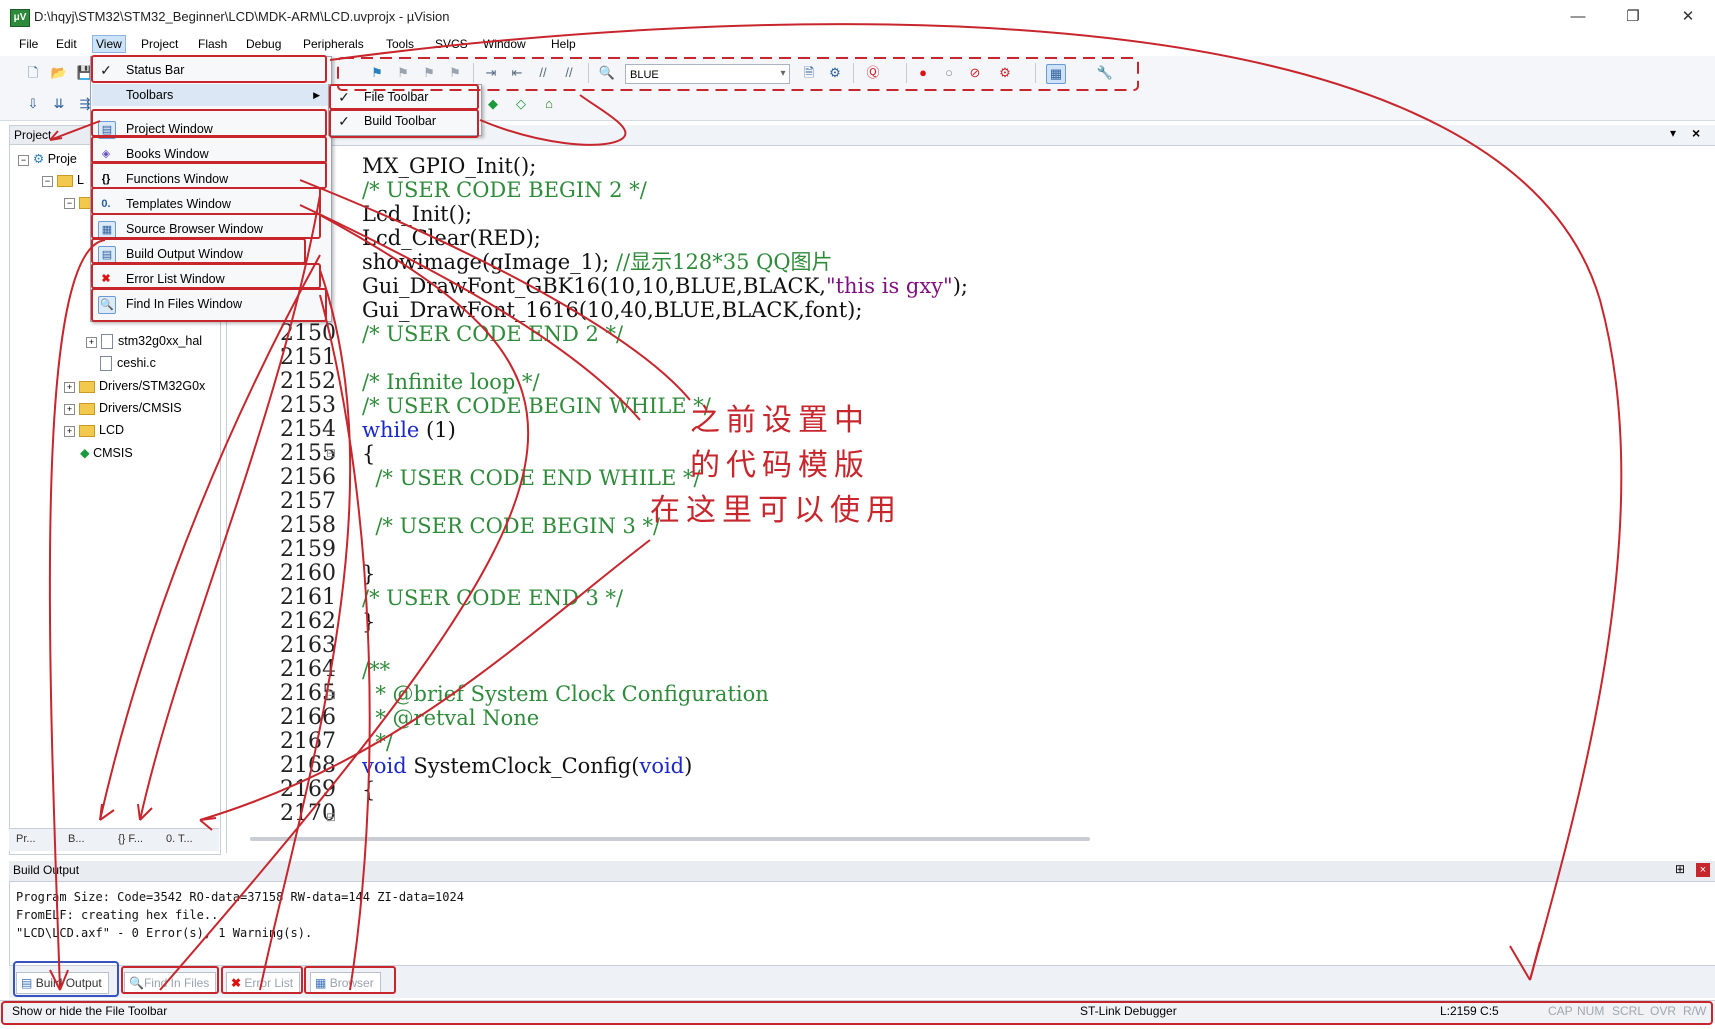  Describe the element at coordinates (33, 104) in the screenshot. I see `translate-icon: ⇩` at that location.